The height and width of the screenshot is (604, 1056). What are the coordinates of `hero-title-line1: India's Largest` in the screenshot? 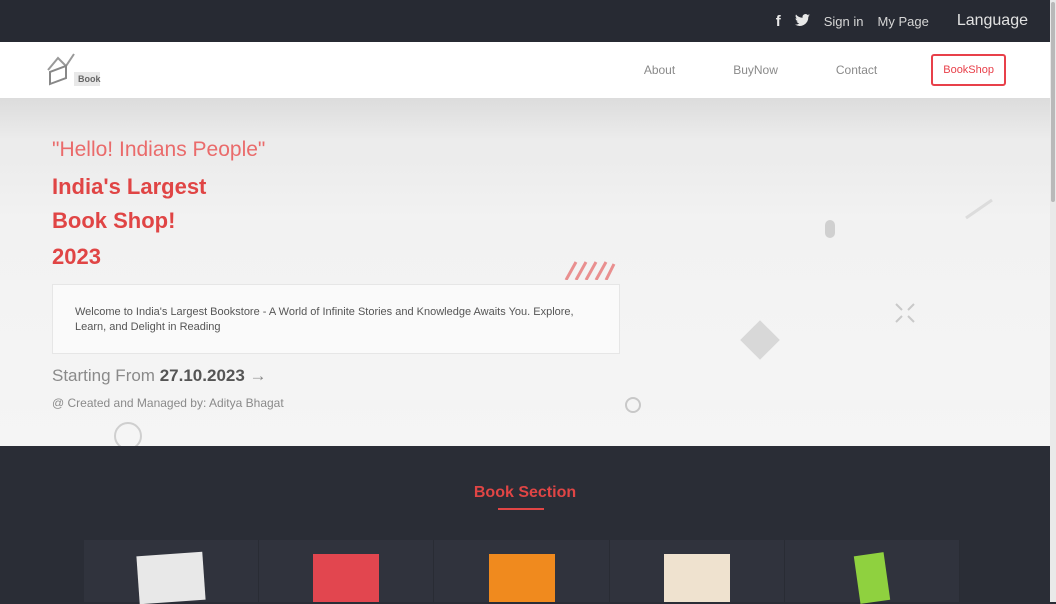 It's located at (129, 186).